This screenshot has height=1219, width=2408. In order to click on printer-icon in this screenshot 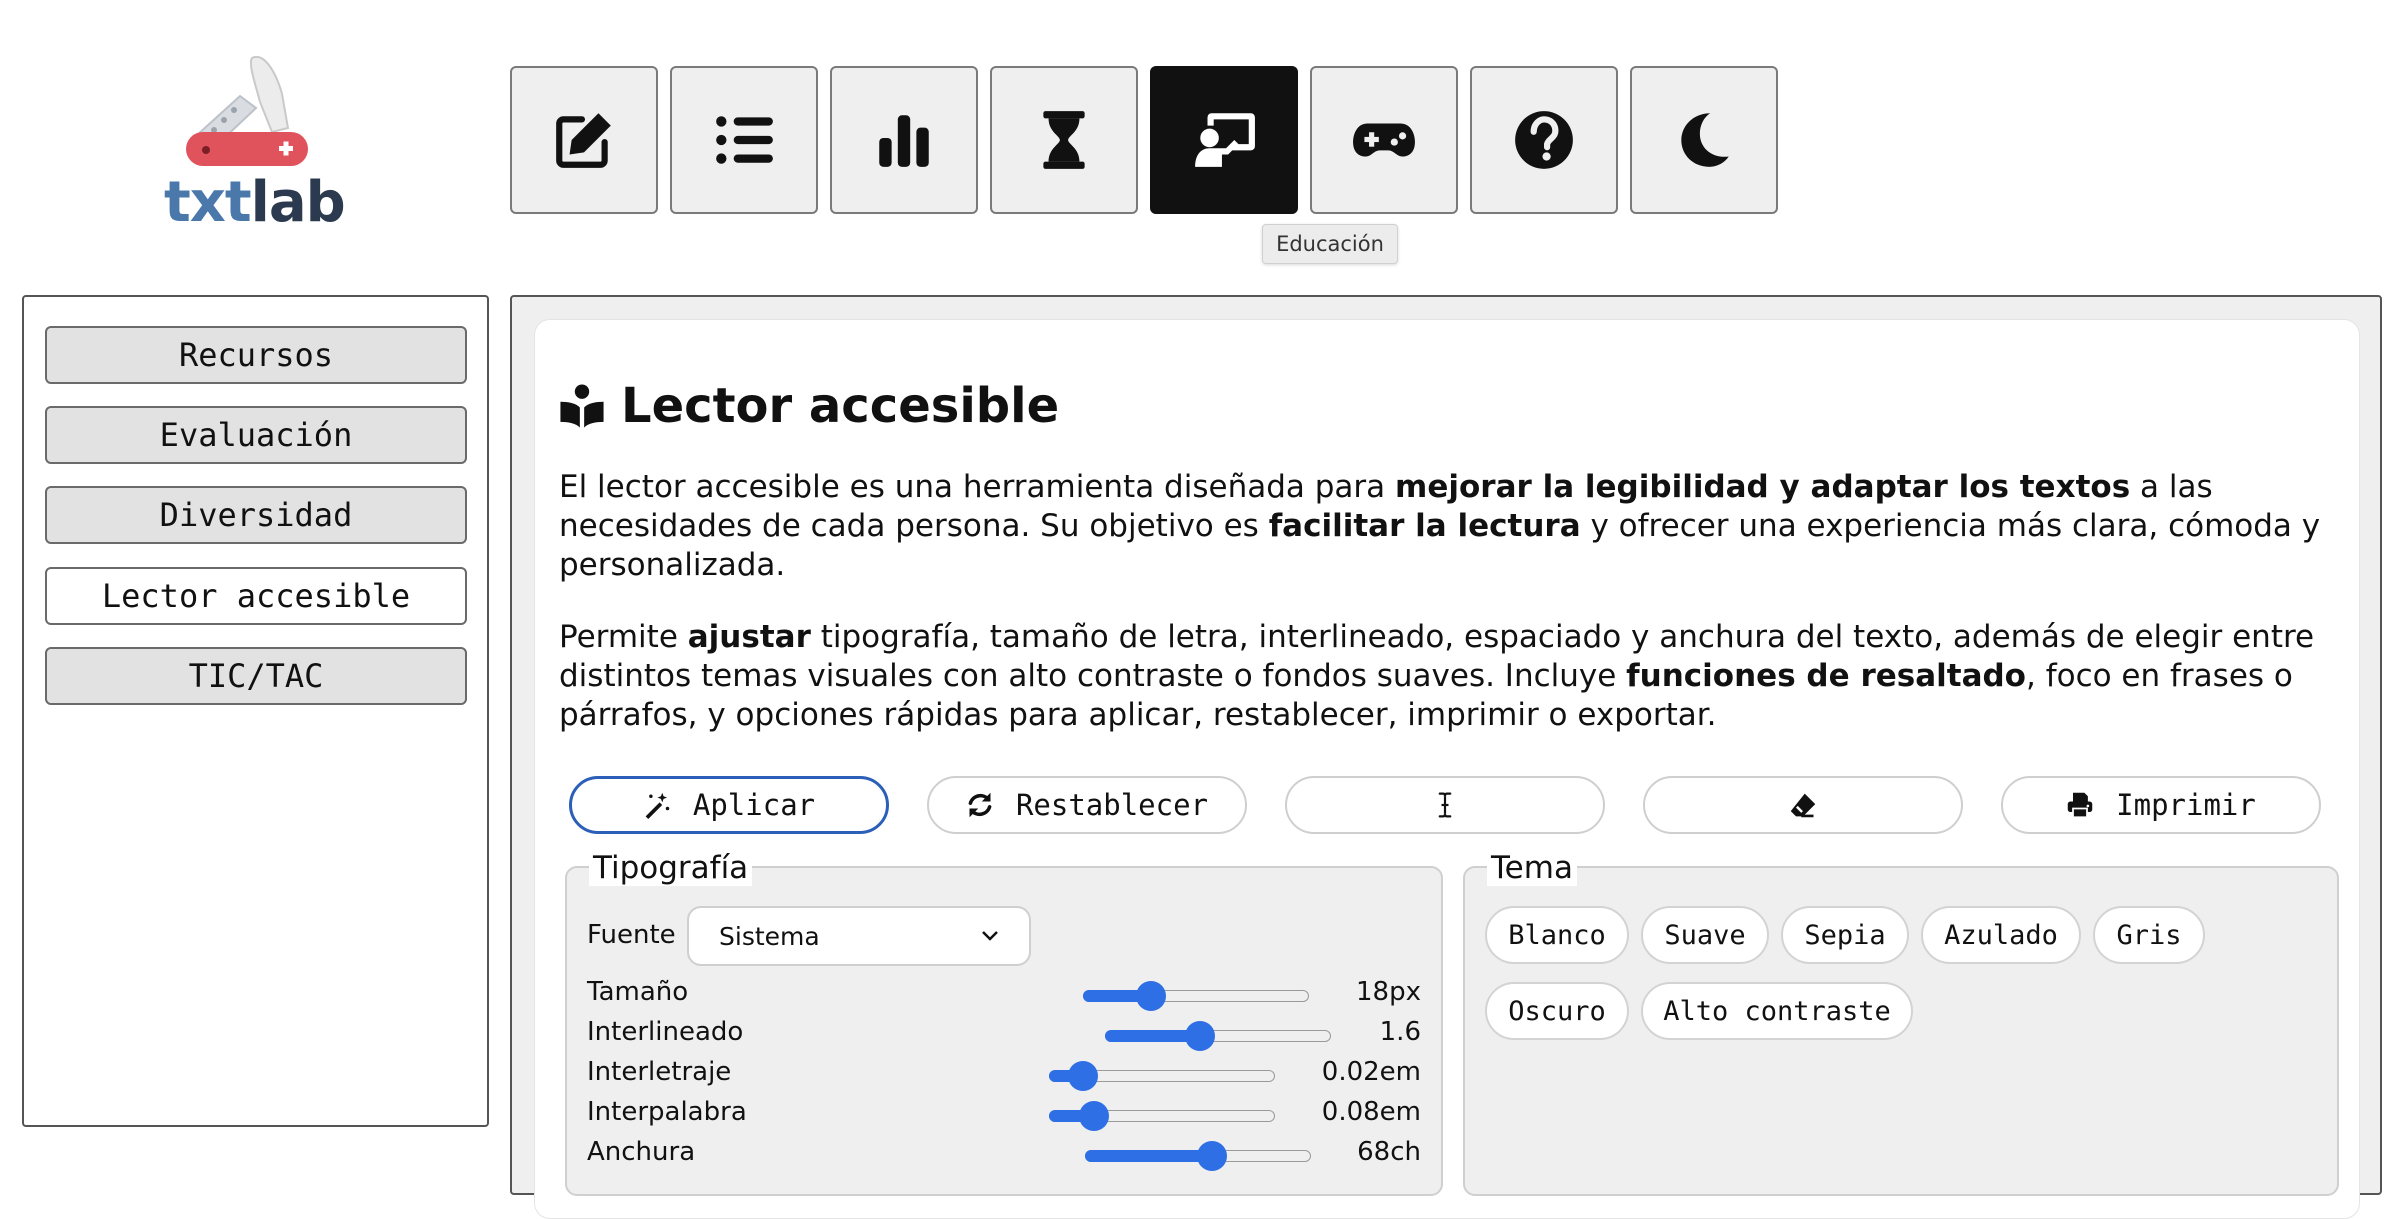, I will do `click(2080, 805)`.